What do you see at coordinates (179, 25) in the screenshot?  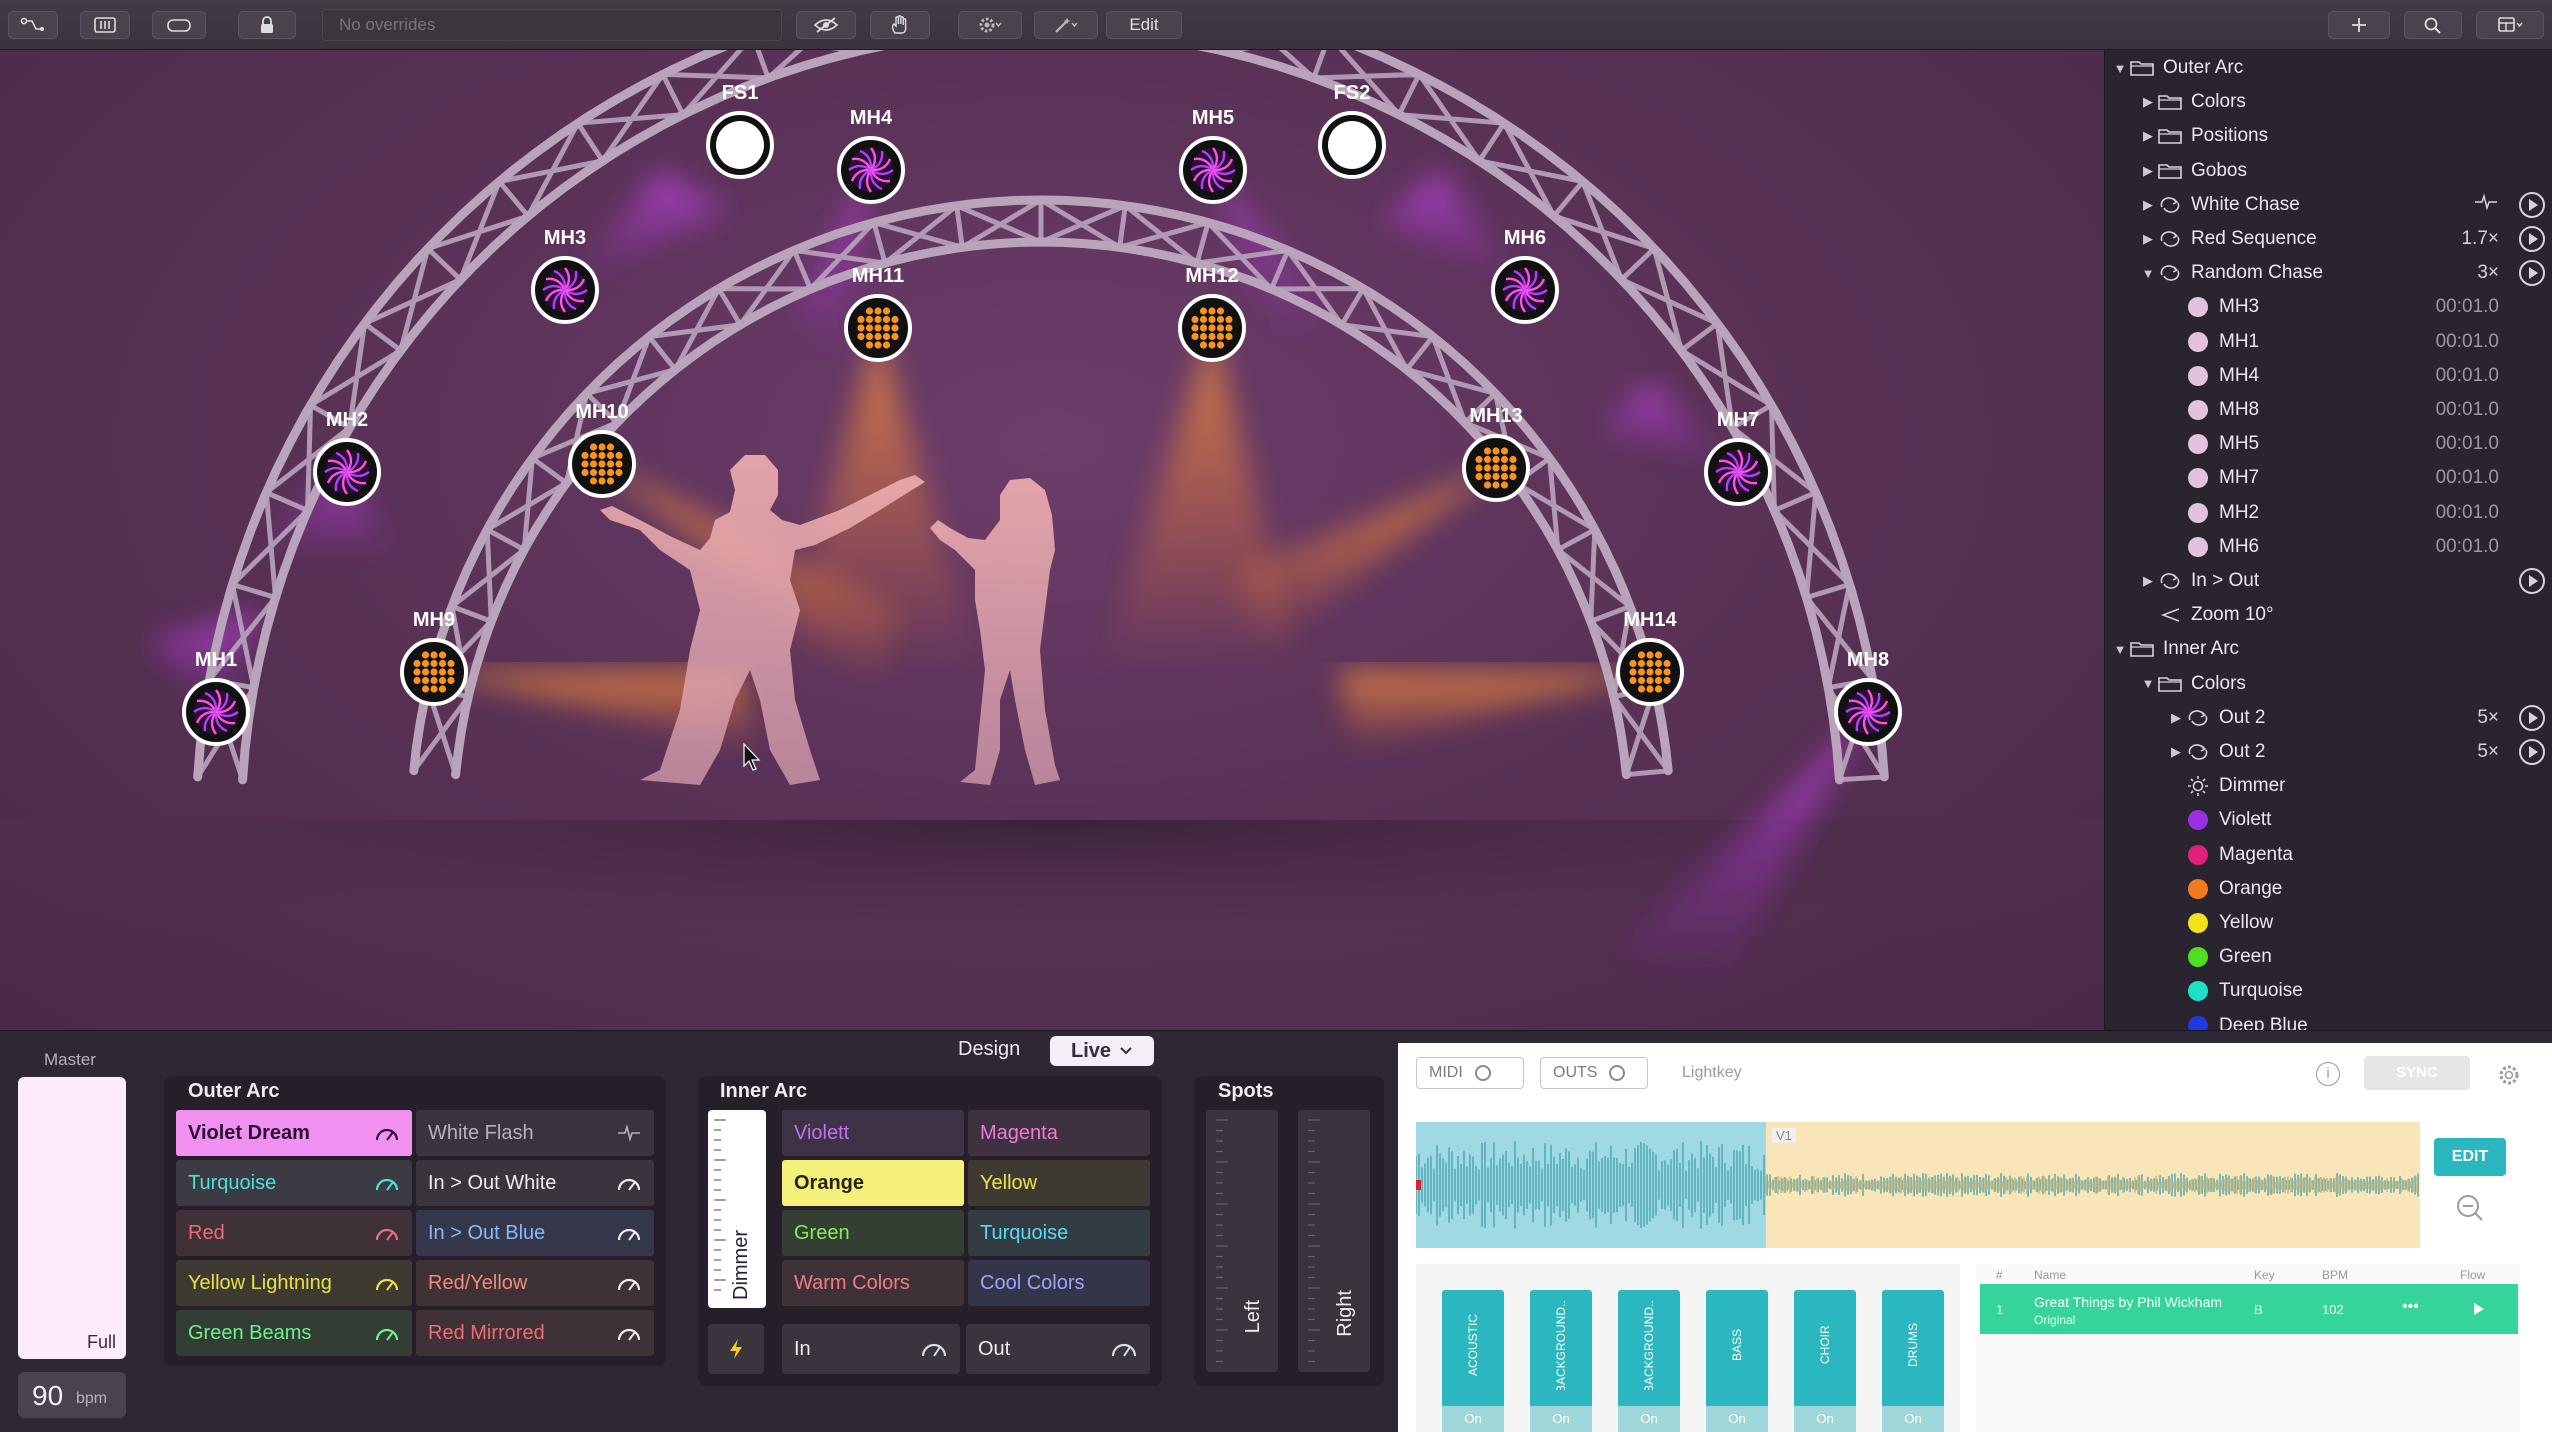 I see `fixture-button` at bounding box center [179, 25].